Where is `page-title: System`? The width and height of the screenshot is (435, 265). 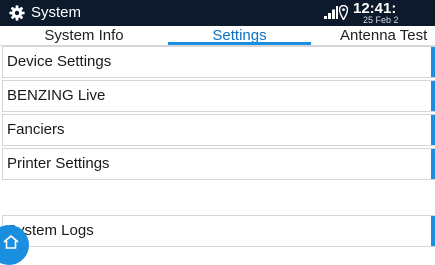
page-title: System is located at coordinates (56, 12).